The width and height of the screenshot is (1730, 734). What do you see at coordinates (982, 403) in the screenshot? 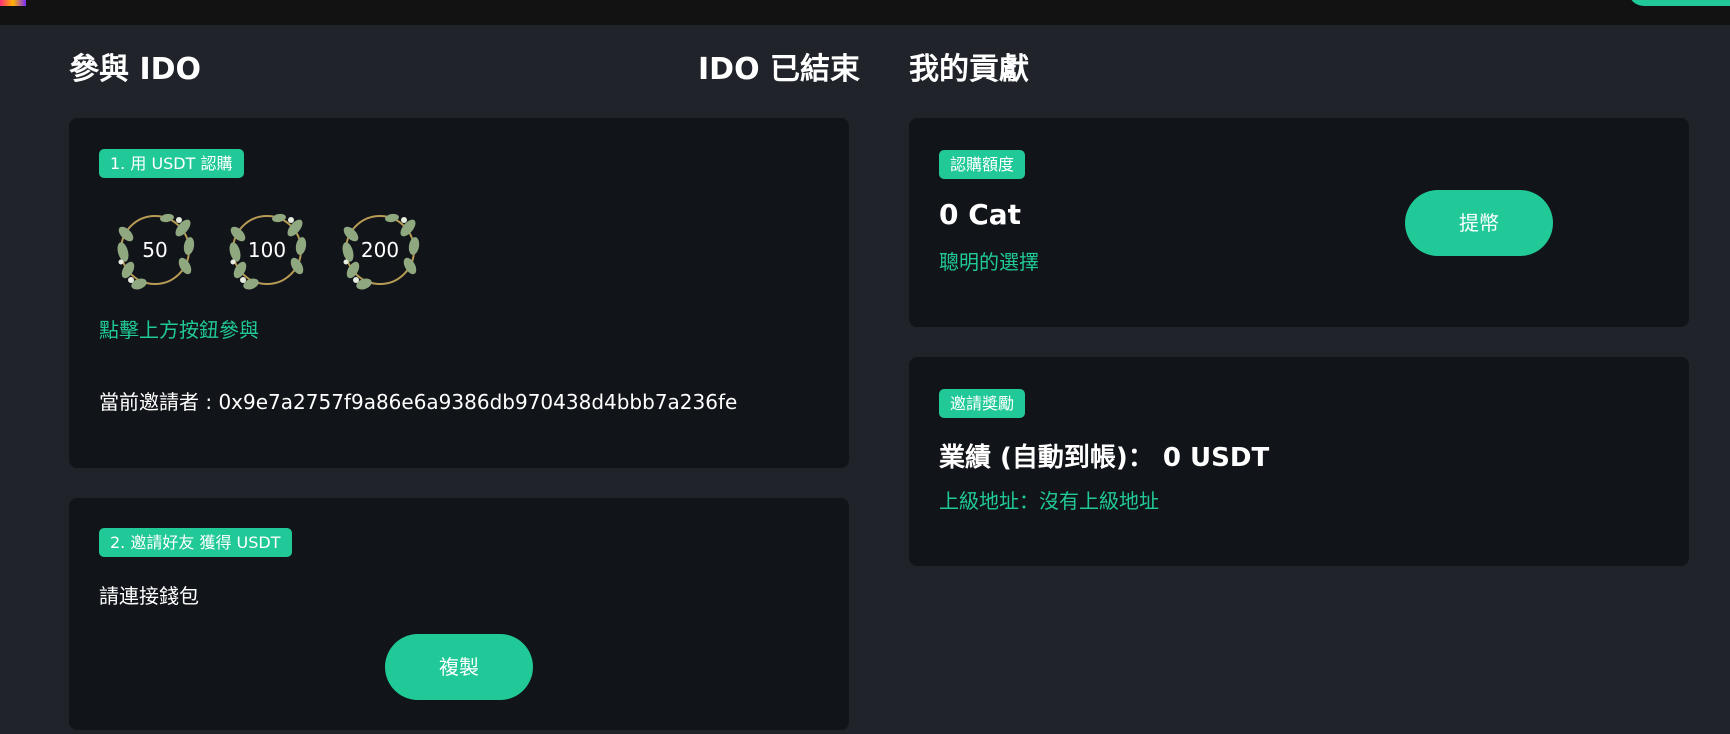
I see `reward-badge: 邀請獎勵` at bounding box center [982, 403].